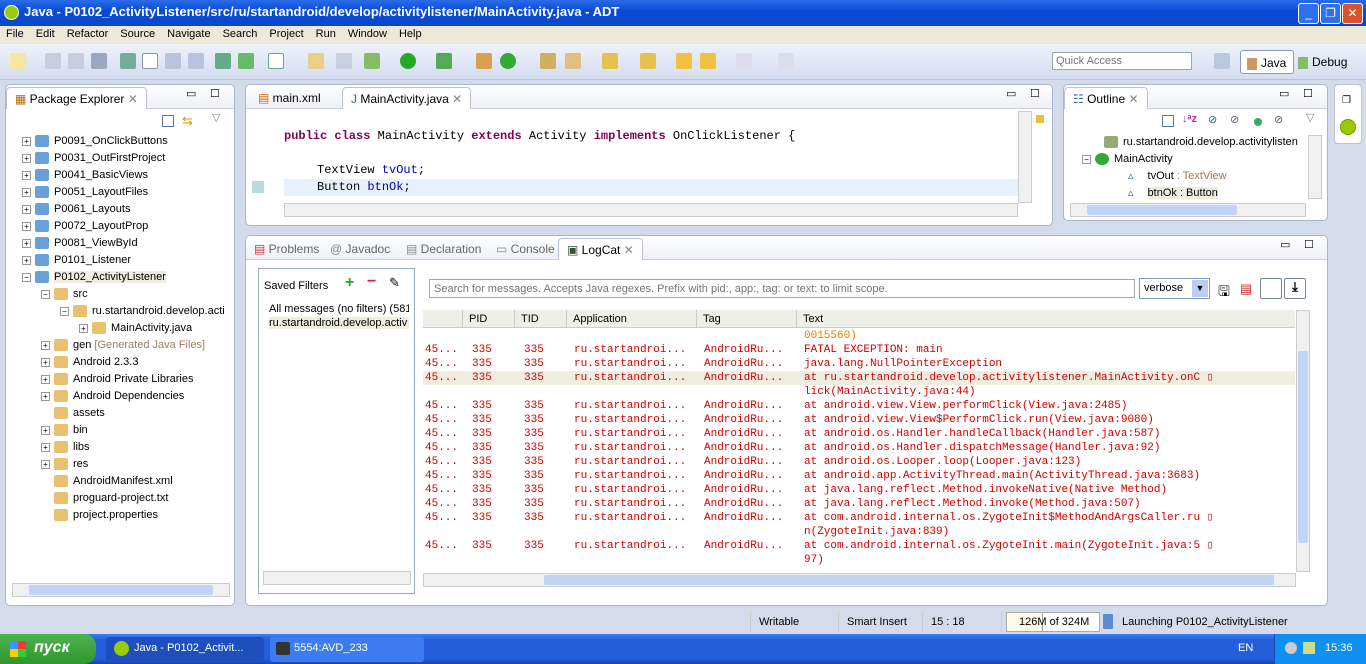  What do you see at coordinates (150, 61) in the screenshot?
I see `mark-occurrences-icon` at bounding box center [150, 61].